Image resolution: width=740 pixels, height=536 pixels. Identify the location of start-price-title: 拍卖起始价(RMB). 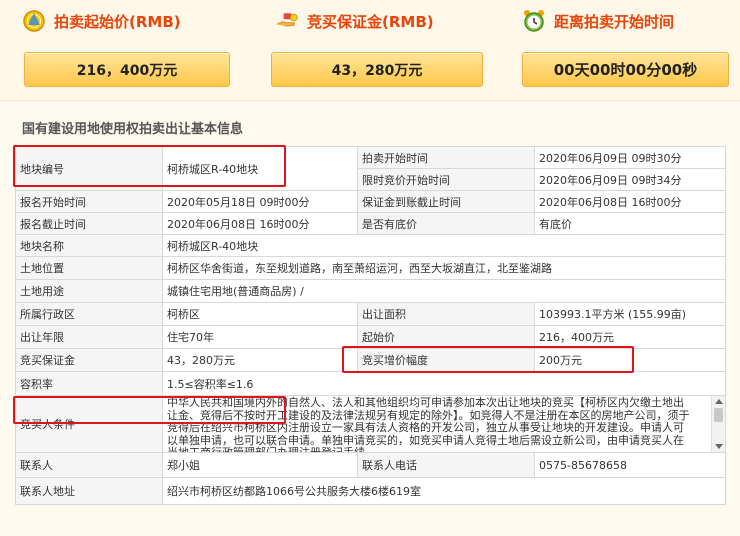
(117, 21).